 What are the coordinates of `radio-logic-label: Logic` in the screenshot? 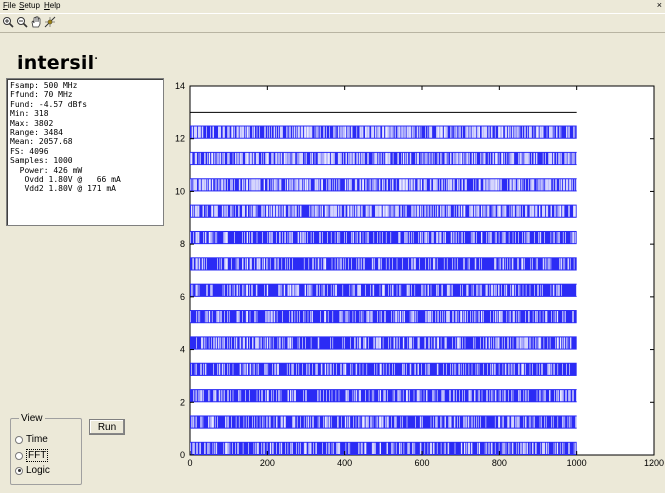 It's located at (38, 470).